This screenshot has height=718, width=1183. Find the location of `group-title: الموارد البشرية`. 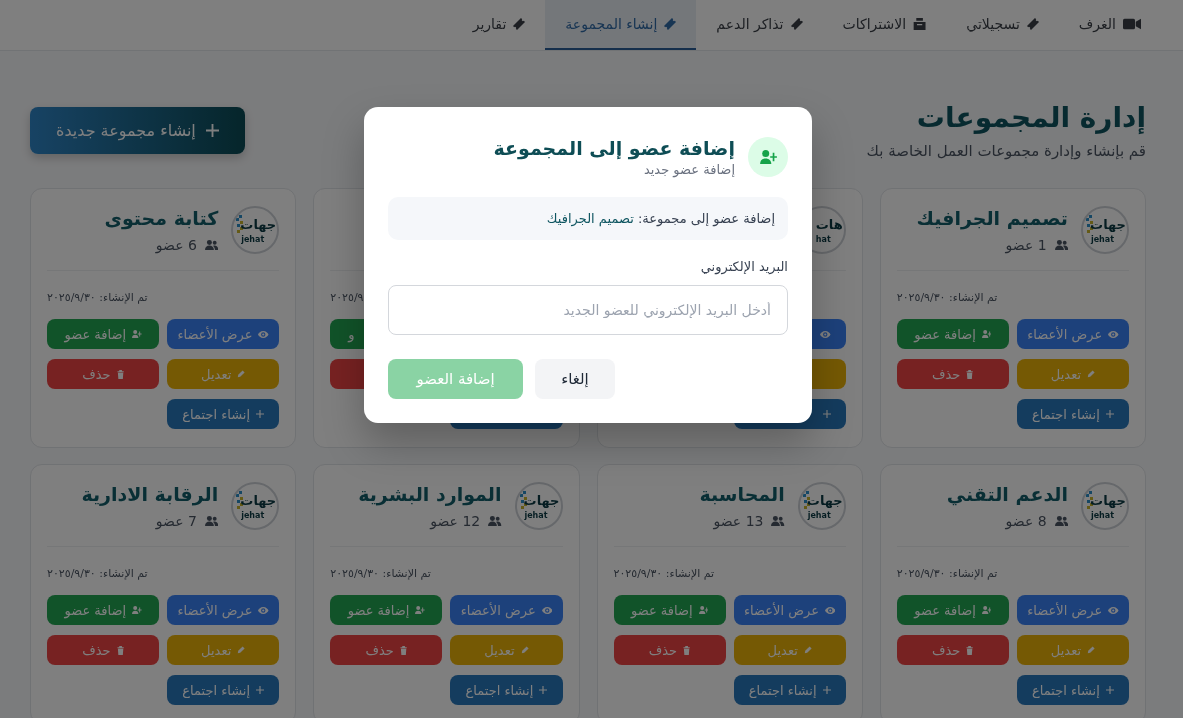

group-title: الموارد البشرية is located at coordinates (430, 494).